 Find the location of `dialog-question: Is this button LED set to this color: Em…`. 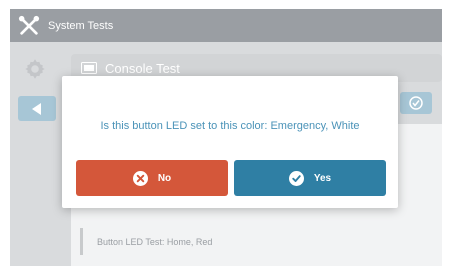

dialog-question: Is this button LED set to this color: Em… is located at coordinates (230, 126).